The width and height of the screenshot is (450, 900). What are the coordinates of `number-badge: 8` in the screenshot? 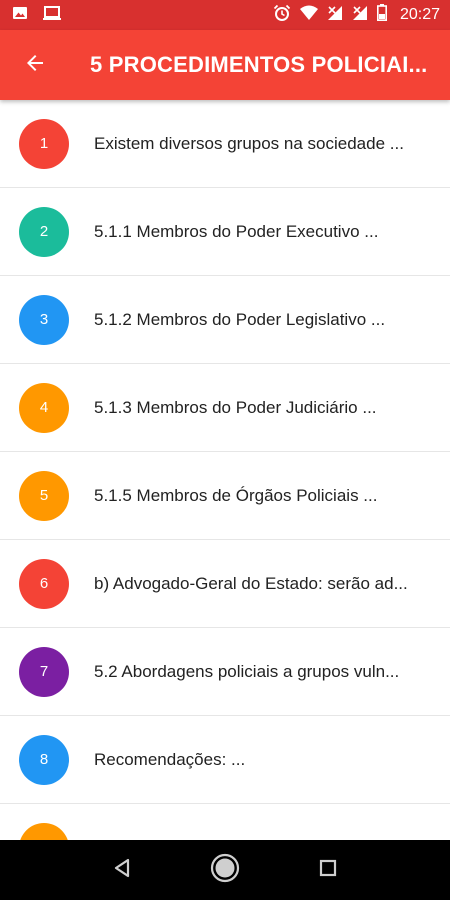 It's located at (44, 759).